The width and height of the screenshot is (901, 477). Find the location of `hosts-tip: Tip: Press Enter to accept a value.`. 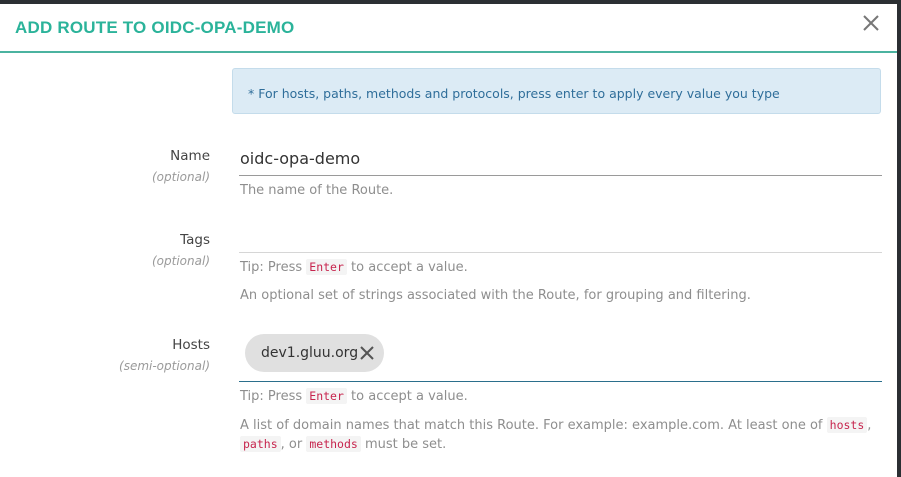

hosts-tip: Tip: Press Enter to accept a value. is located at coordinates (354, 396).